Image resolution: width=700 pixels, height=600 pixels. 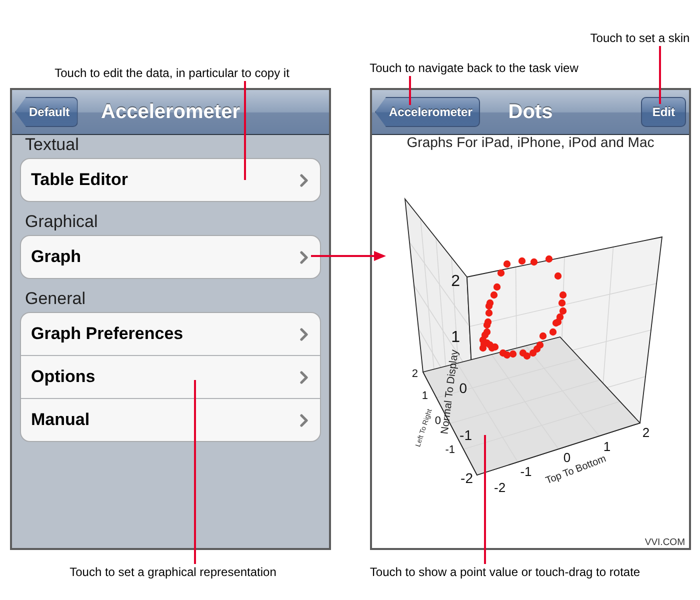 What do you see at coordinates (663, 112) in the screenshot?
I see `edit-button: Edit` at bounding box center [663, 112].